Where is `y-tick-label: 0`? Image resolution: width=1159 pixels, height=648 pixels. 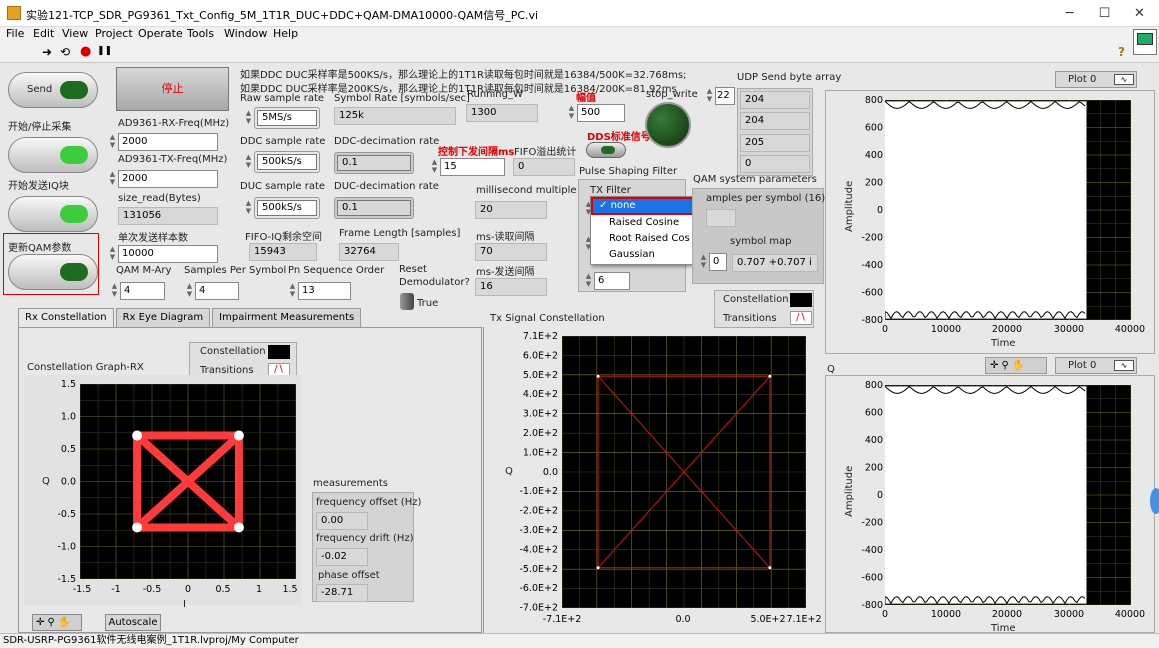 y-tick-label: 0 is located at coordinates (880, 495).